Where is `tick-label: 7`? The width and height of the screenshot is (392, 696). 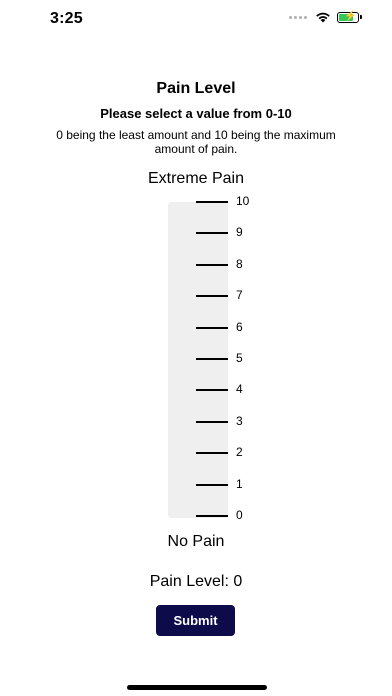 tick-label: 7 is located at coordinates (239, 295).